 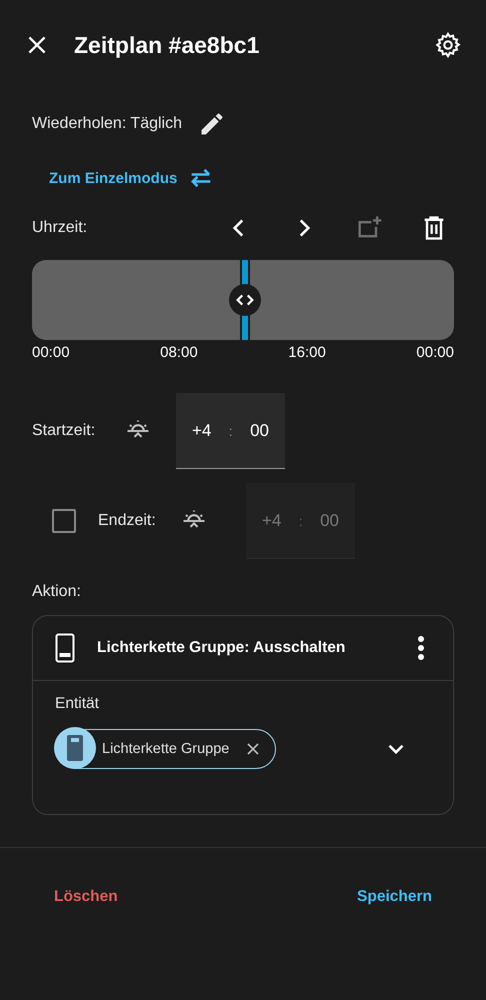 I want to click on end-time-label: Endzeit:, so click(x=127, y=521).